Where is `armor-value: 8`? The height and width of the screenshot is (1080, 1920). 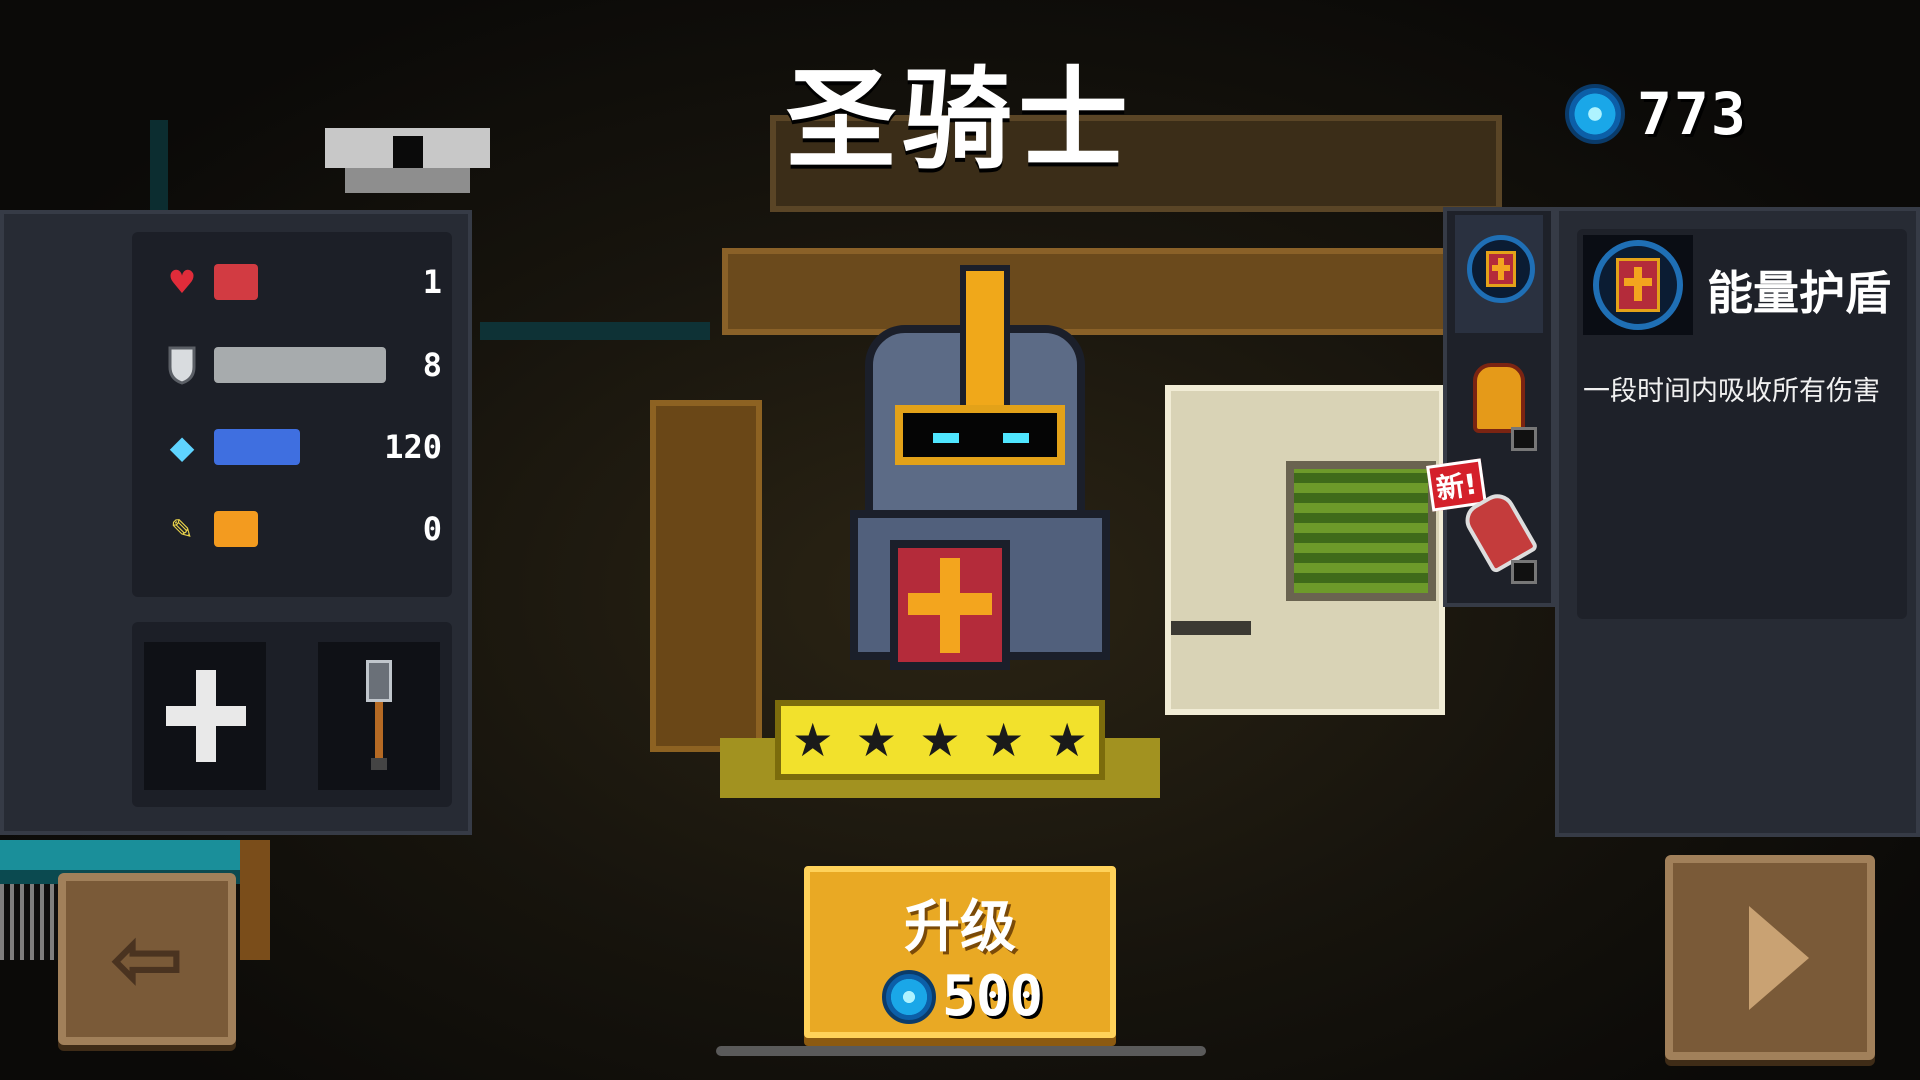
armor-value: 8 is located at coordinates (432, 365).